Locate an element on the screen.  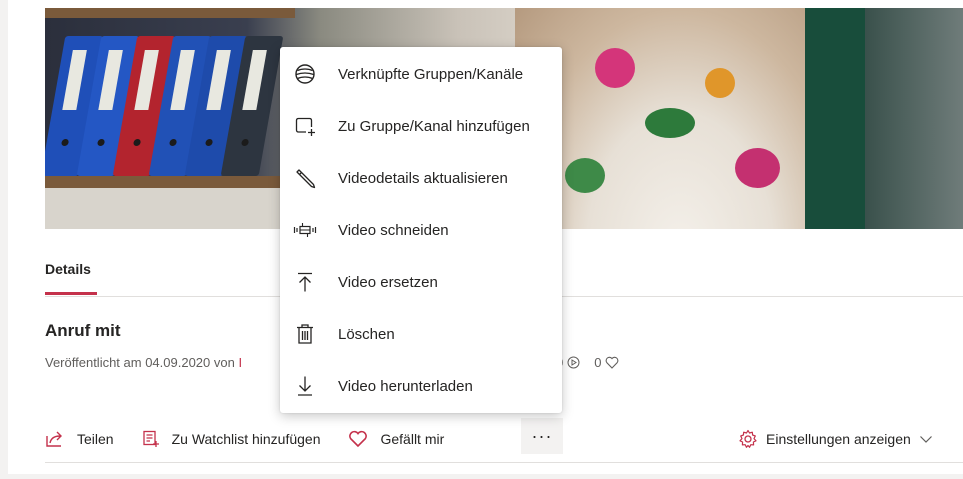
menu-item-download-video: Video herunterladen is located at coordinates (421, 386).